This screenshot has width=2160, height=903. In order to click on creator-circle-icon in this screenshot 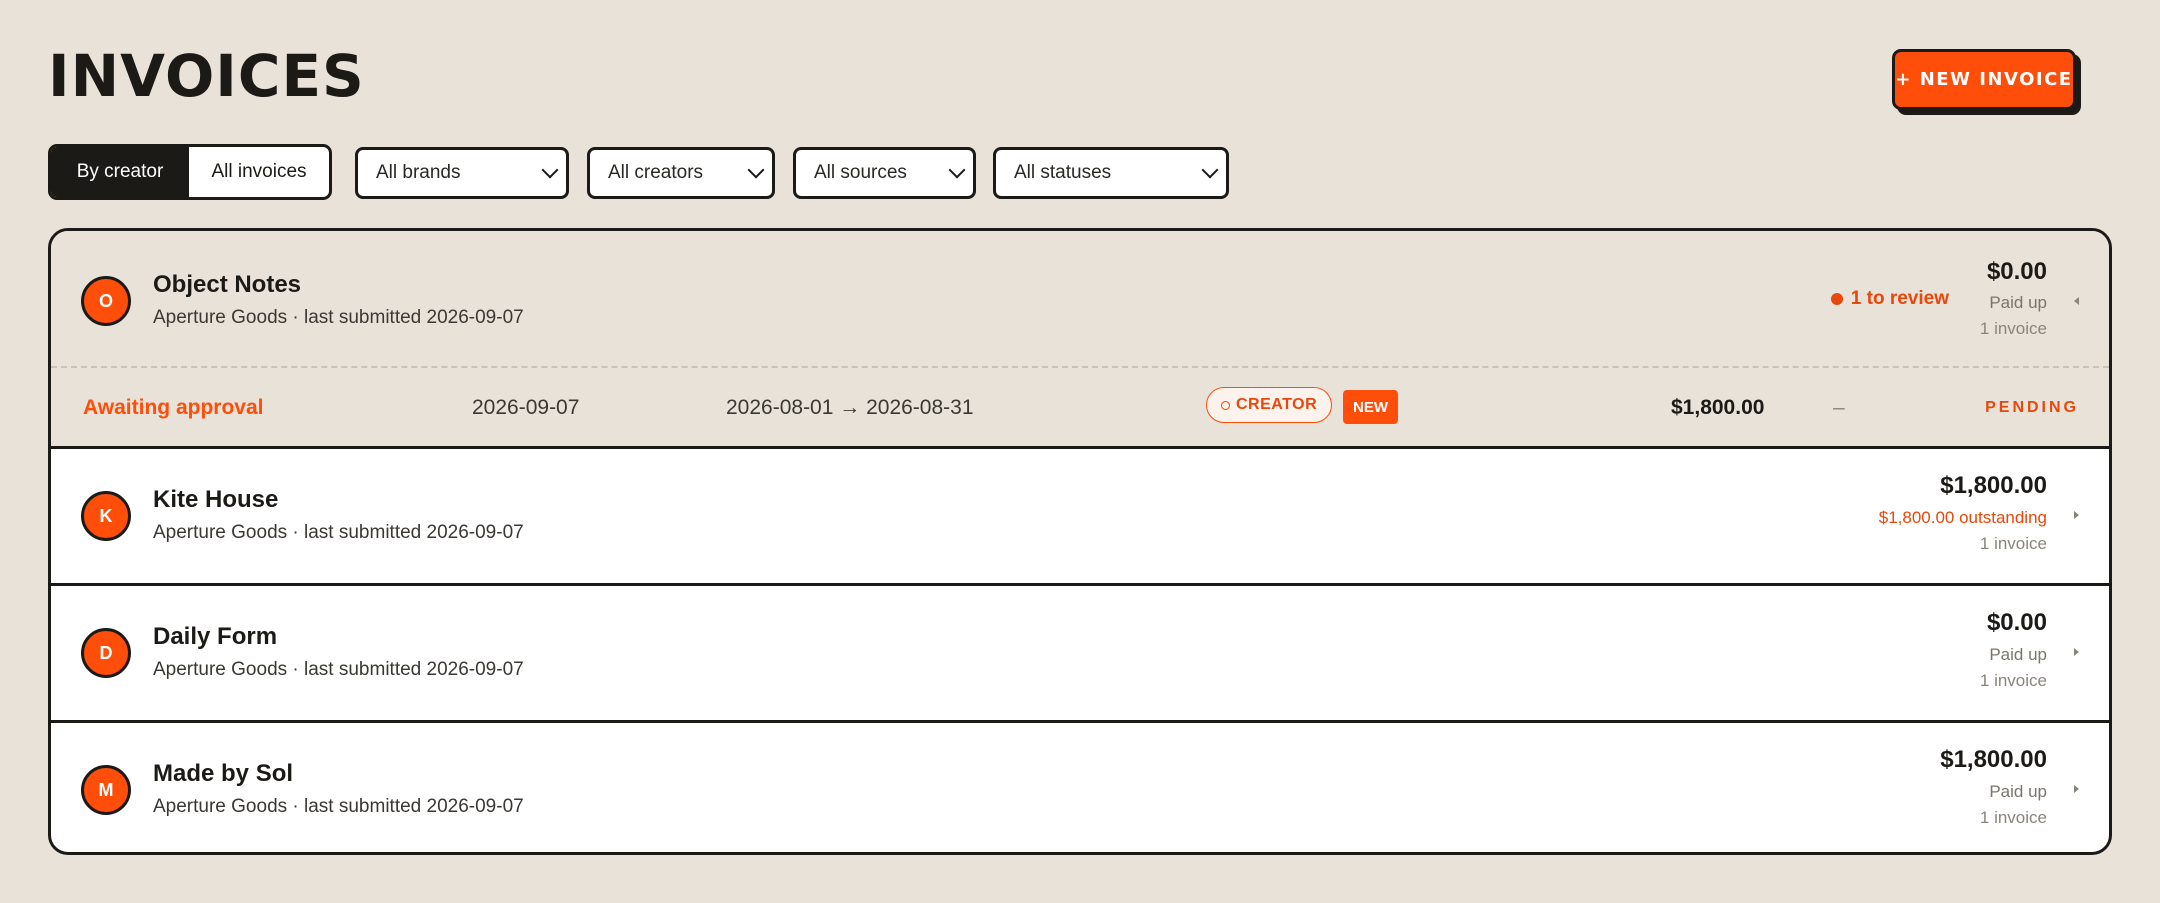, I will do `click(1225, 405)`.